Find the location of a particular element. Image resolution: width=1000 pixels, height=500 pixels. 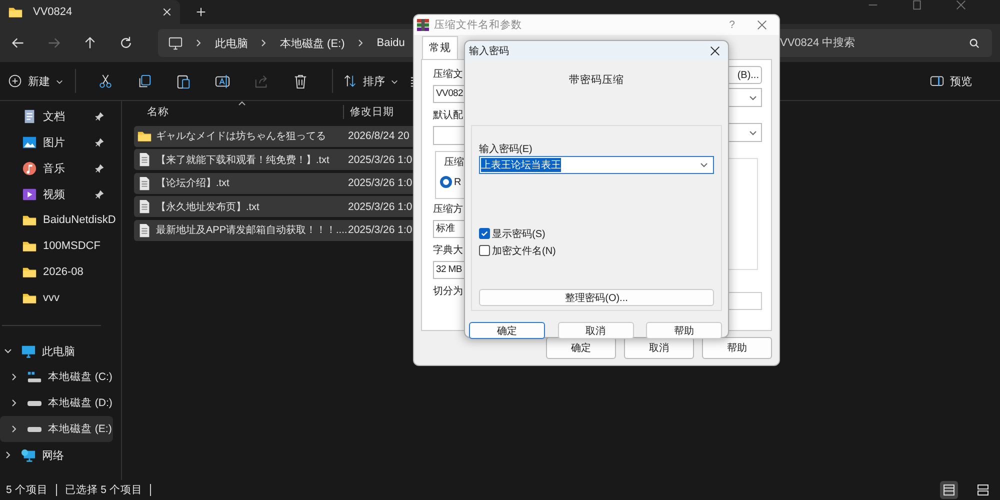

field-label: 字典大 is located at coordinates (448, 251).